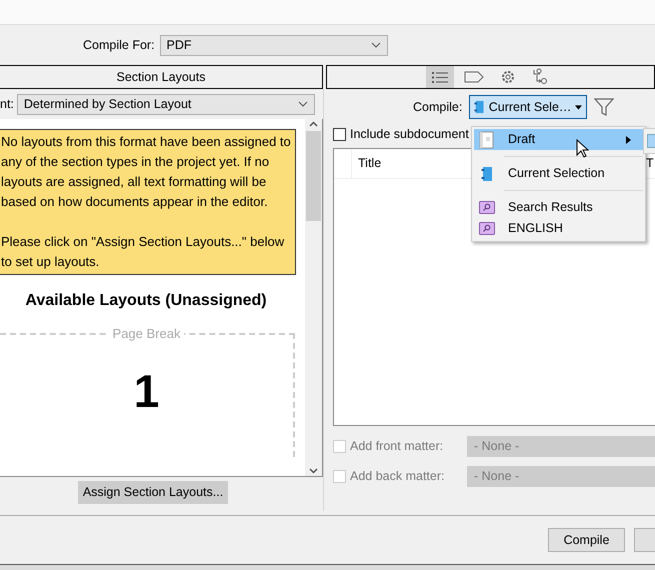  What do you see at coordinates (7, 104) in the screenshot?
I see `assignment-label: nt:` at bounding box center [7, 104].